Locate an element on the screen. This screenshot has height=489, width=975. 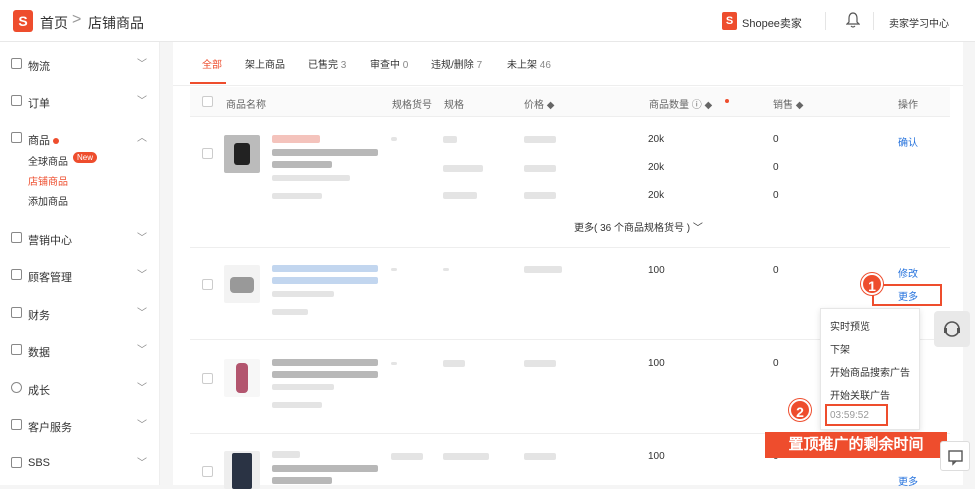
tab-reviewing: 审查中 0 is located at coordinates (389, 63).